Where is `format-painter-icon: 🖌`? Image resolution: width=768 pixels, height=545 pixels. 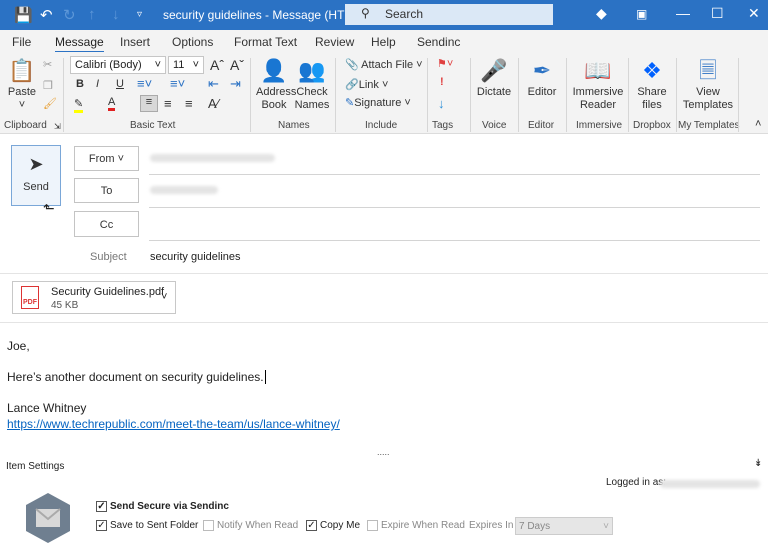 format-painter-icon: 🖌 is located at coordinates (50, 103).